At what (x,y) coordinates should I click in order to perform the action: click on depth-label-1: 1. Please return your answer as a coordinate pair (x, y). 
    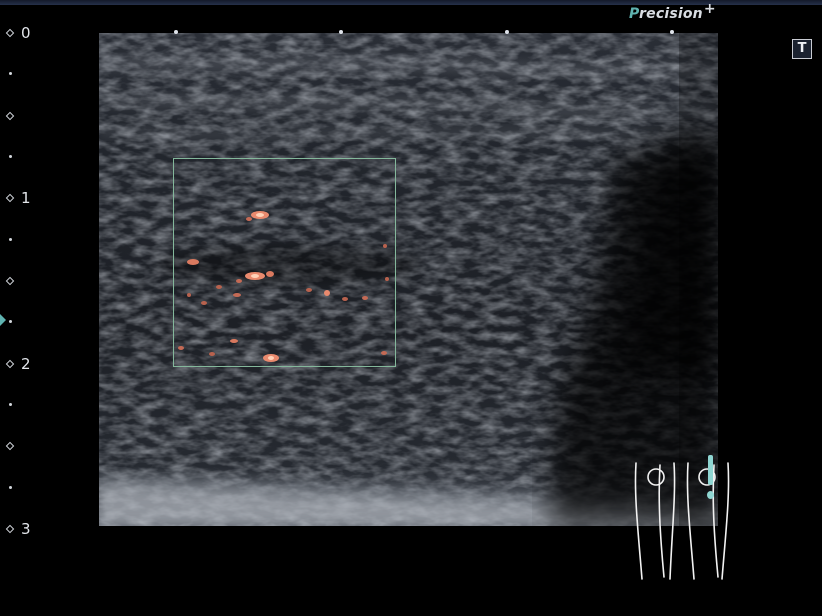
    Looking at the image, I should click on (26, 198).